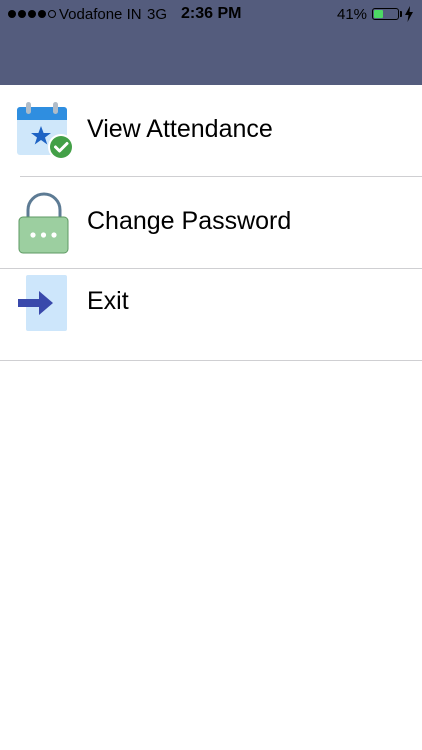 Image resolution: width=422 pixels, height=750 pixels. I want to click on menu-item-exit: Exit, so click(211, 315).